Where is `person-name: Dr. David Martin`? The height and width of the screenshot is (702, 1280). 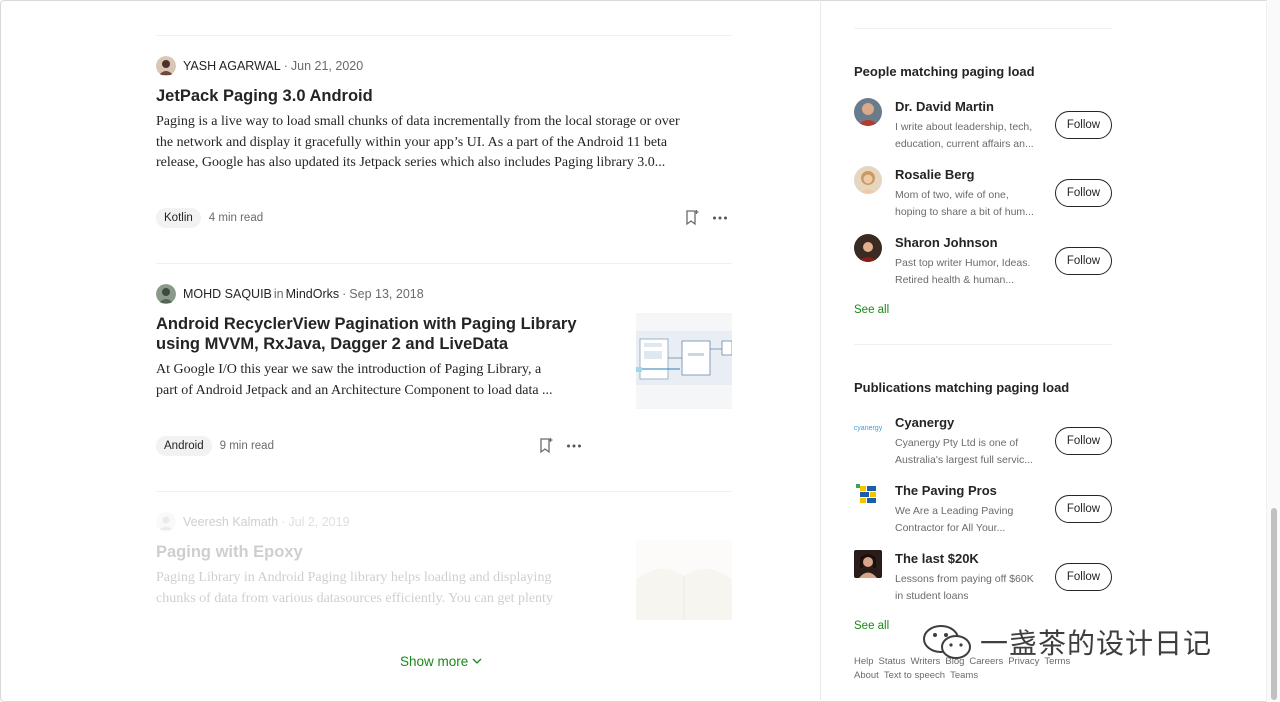 person-name: Dr. David Martin is located at coordinates (944, 106).